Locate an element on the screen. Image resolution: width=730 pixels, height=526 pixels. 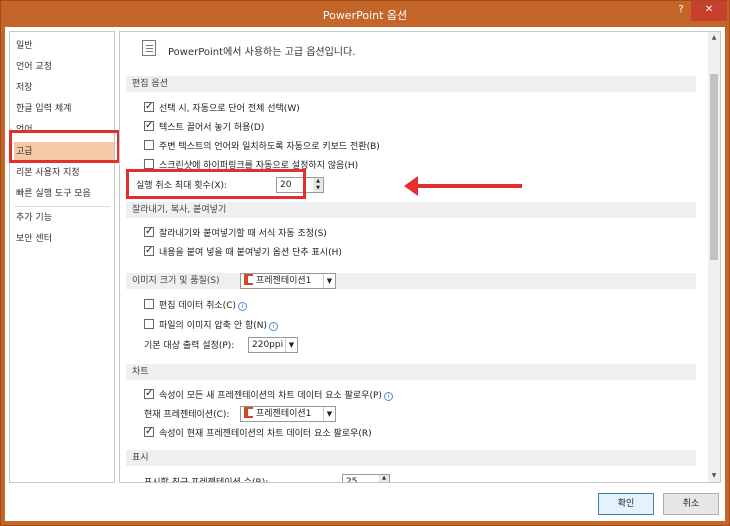
option-label: 속성이 모든 새 프레젠테이션의 차트 데이터 요소 팔로우(P) is located at coordinates (270, 396).